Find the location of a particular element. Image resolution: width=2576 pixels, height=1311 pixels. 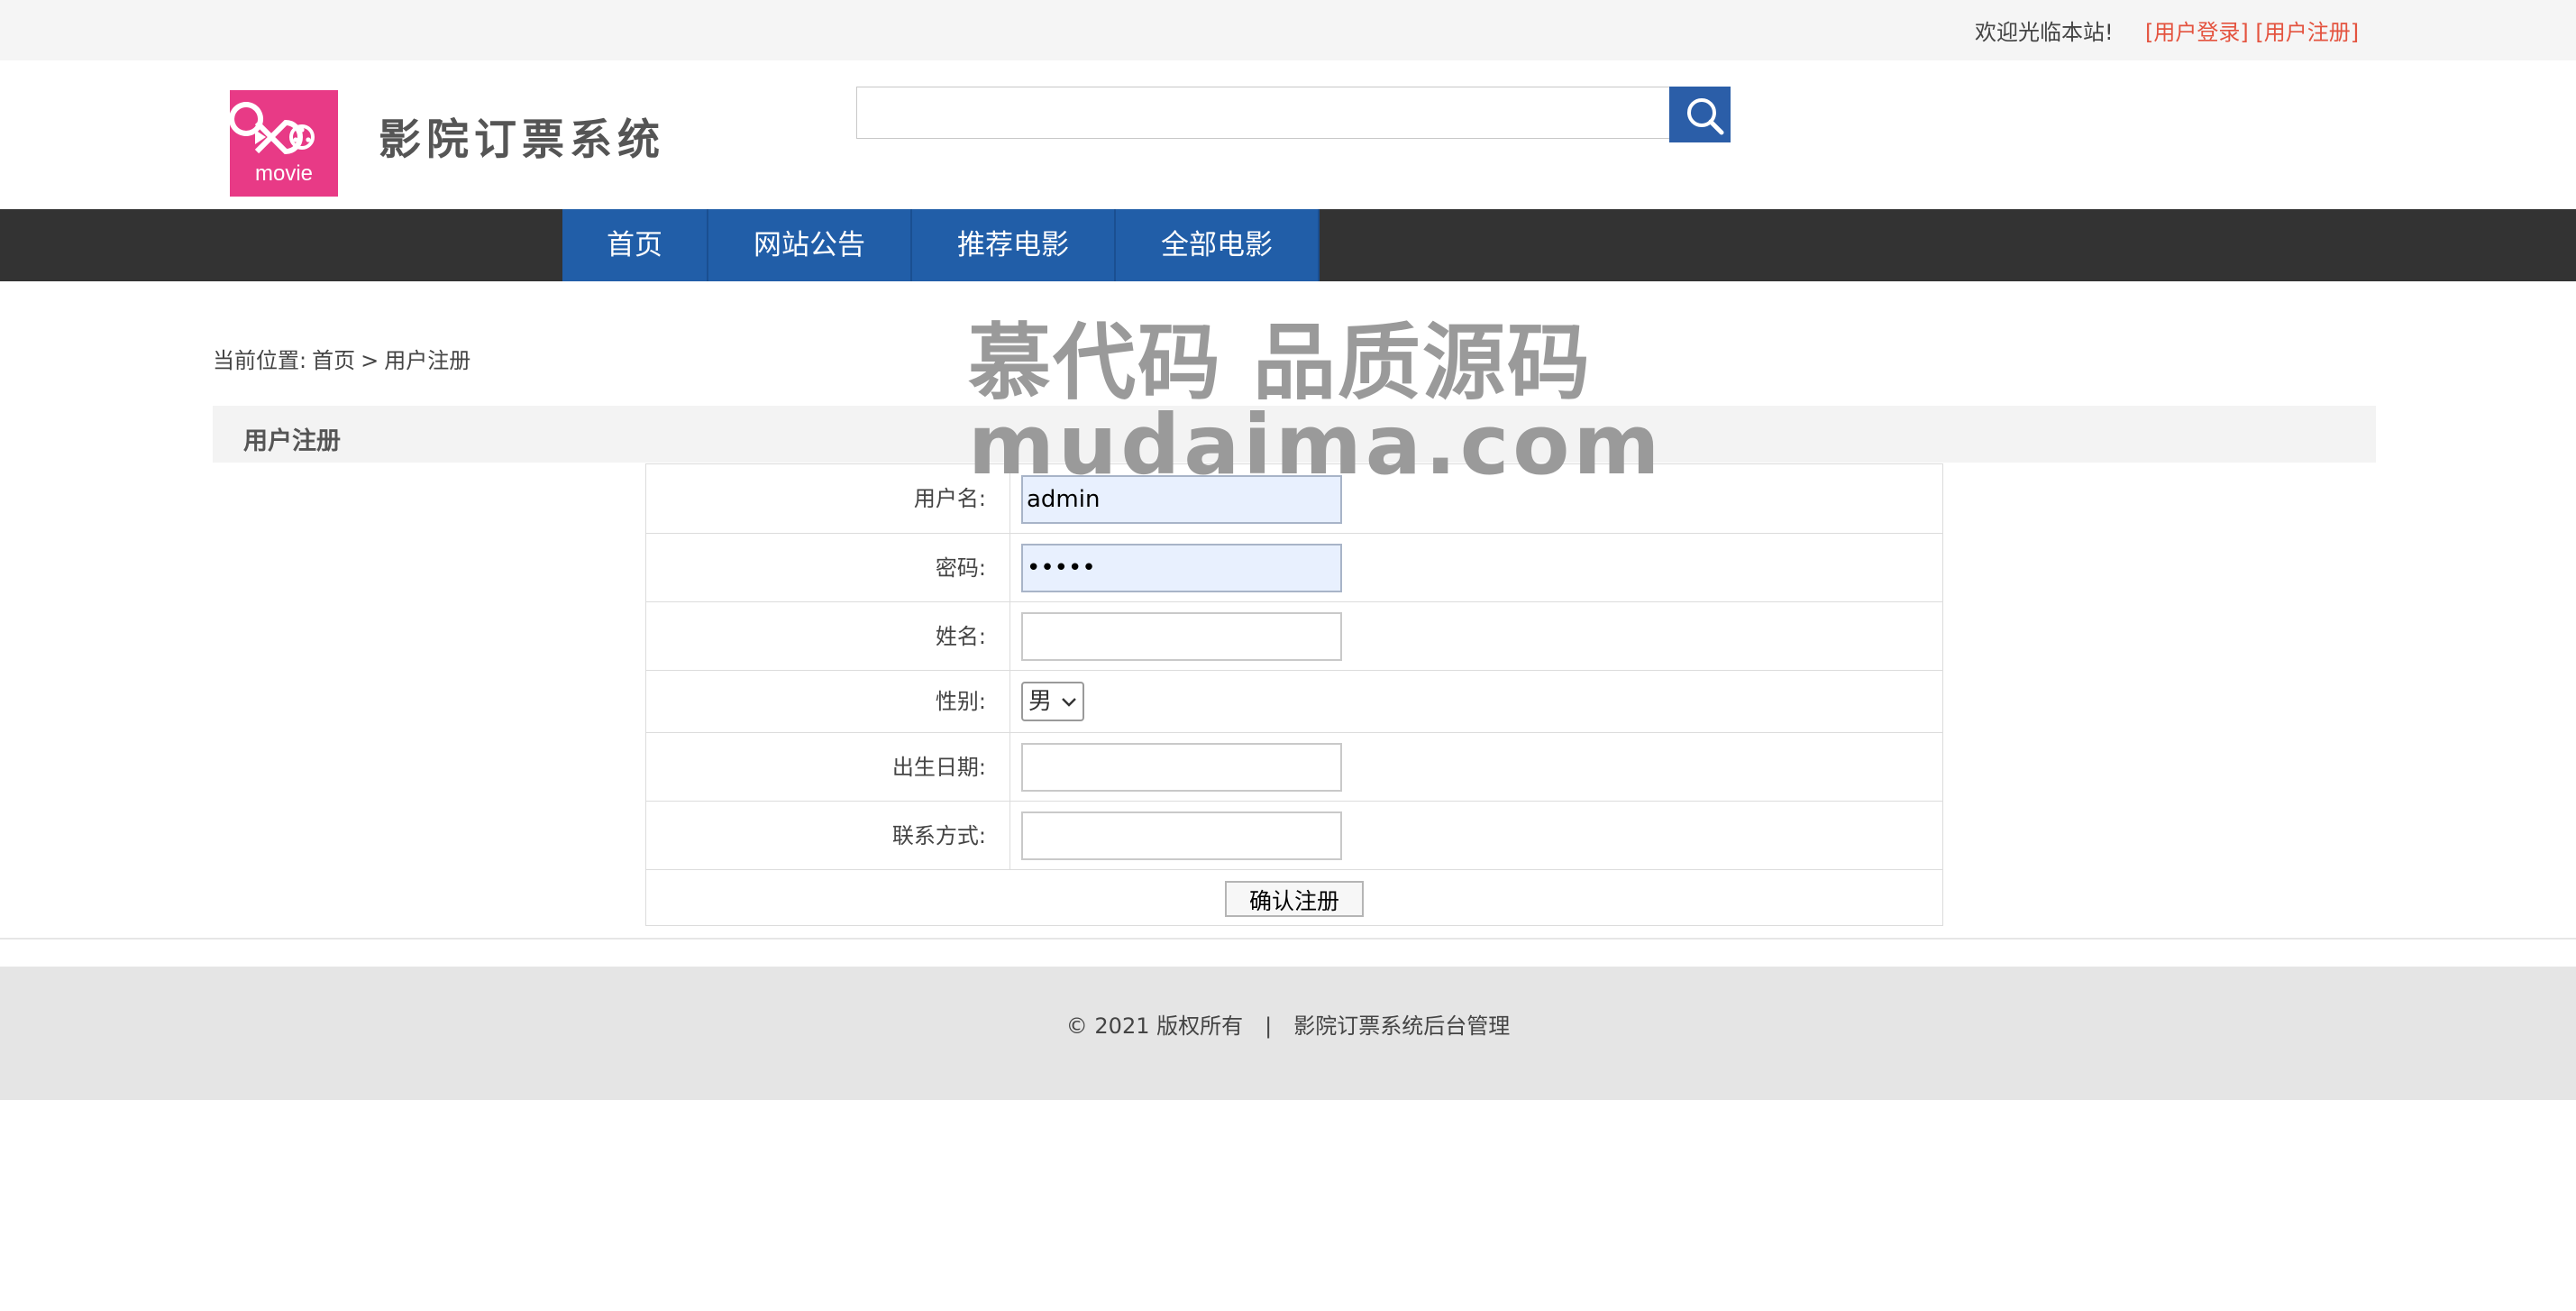

main-nav-bar: 首页 网站公告 推荐电影 全部电影 is located at coordinates (1288, 245).